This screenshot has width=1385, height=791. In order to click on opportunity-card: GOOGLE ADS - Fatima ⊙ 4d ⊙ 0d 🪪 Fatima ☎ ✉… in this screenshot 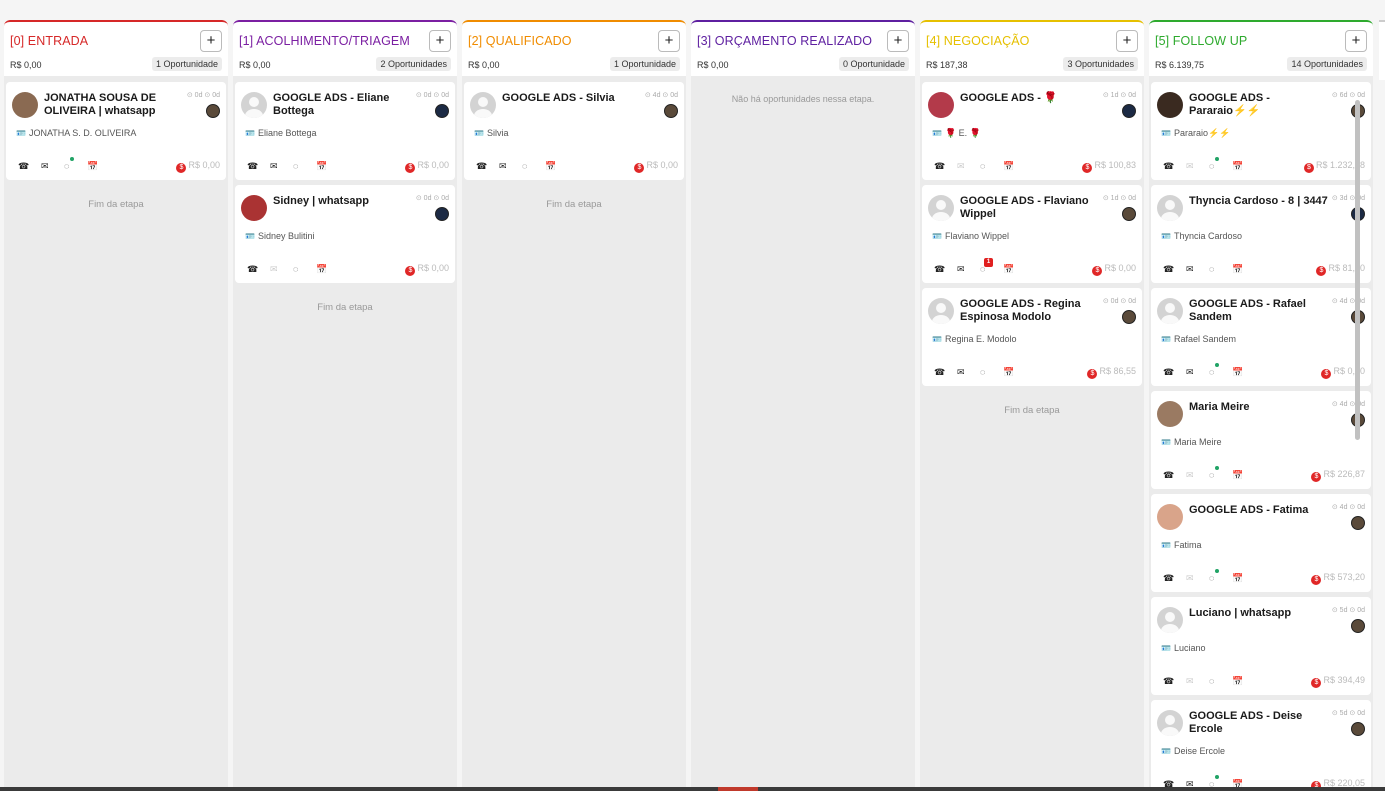, I will do `click(1261, 543)`.